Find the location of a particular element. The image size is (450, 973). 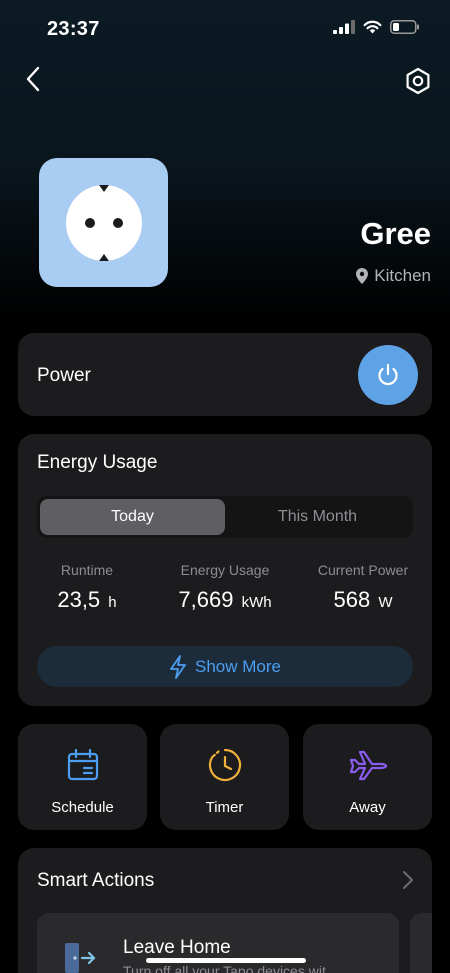

stat-label: Current Power is located at coordinates (363, 570).